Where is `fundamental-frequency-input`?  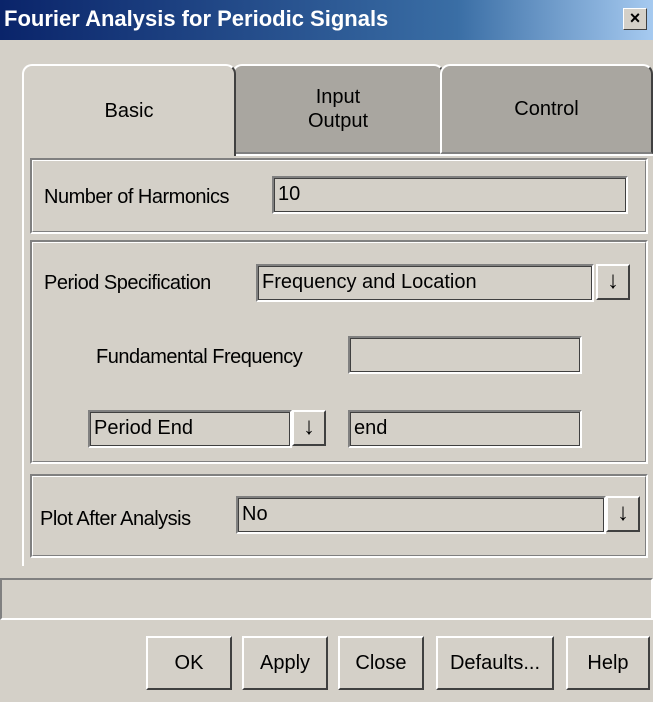
fundamental-frequency-input is located at coordinates (465, 355).